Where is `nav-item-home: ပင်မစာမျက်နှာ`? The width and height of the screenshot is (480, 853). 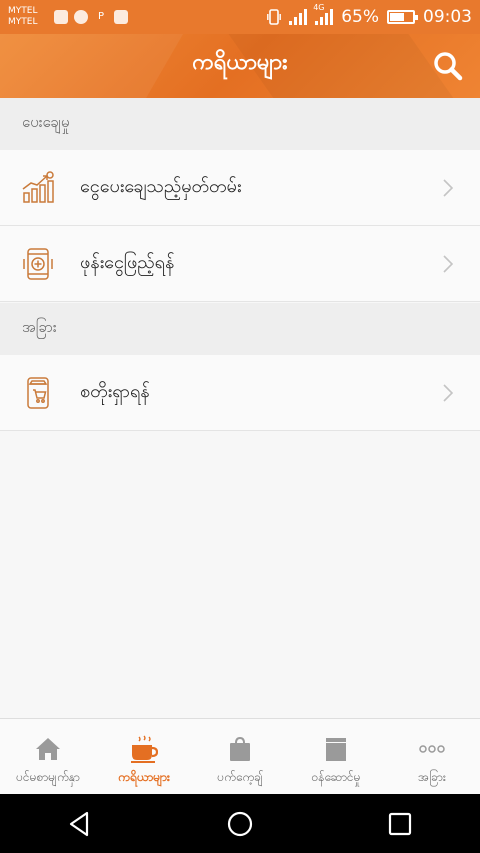 nav-item-home: ပင်မစာမျက်နှာ is located at coordinates (48, 756).